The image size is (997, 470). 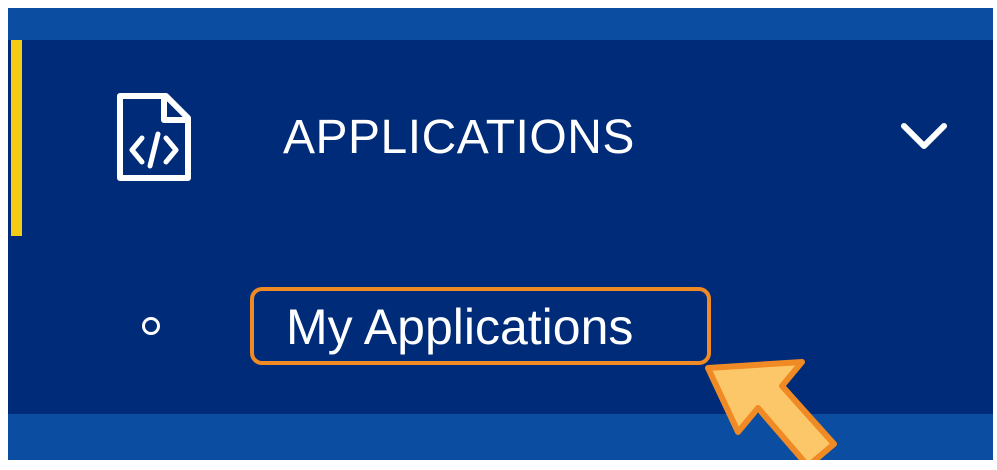 What do you see at coordinates (154, 137) in the screenshot?
I see `code-file-icon` at bounding box center [154, 137].